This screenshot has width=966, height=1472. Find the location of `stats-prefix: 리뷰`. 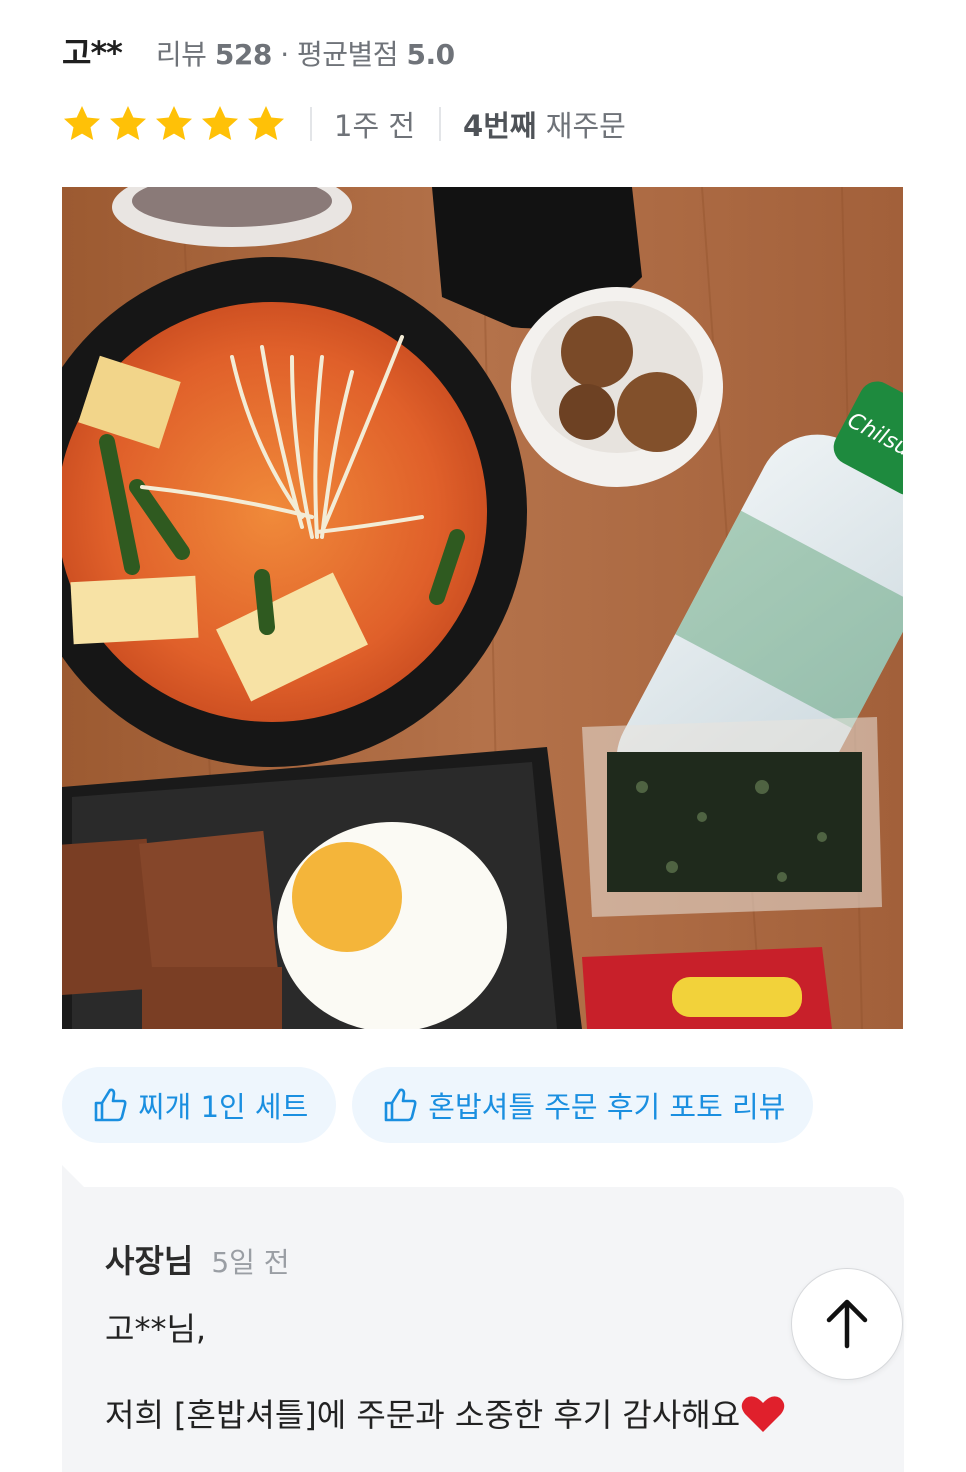

stats-prefix: 리뷰 is located at coordinates (181, 54).